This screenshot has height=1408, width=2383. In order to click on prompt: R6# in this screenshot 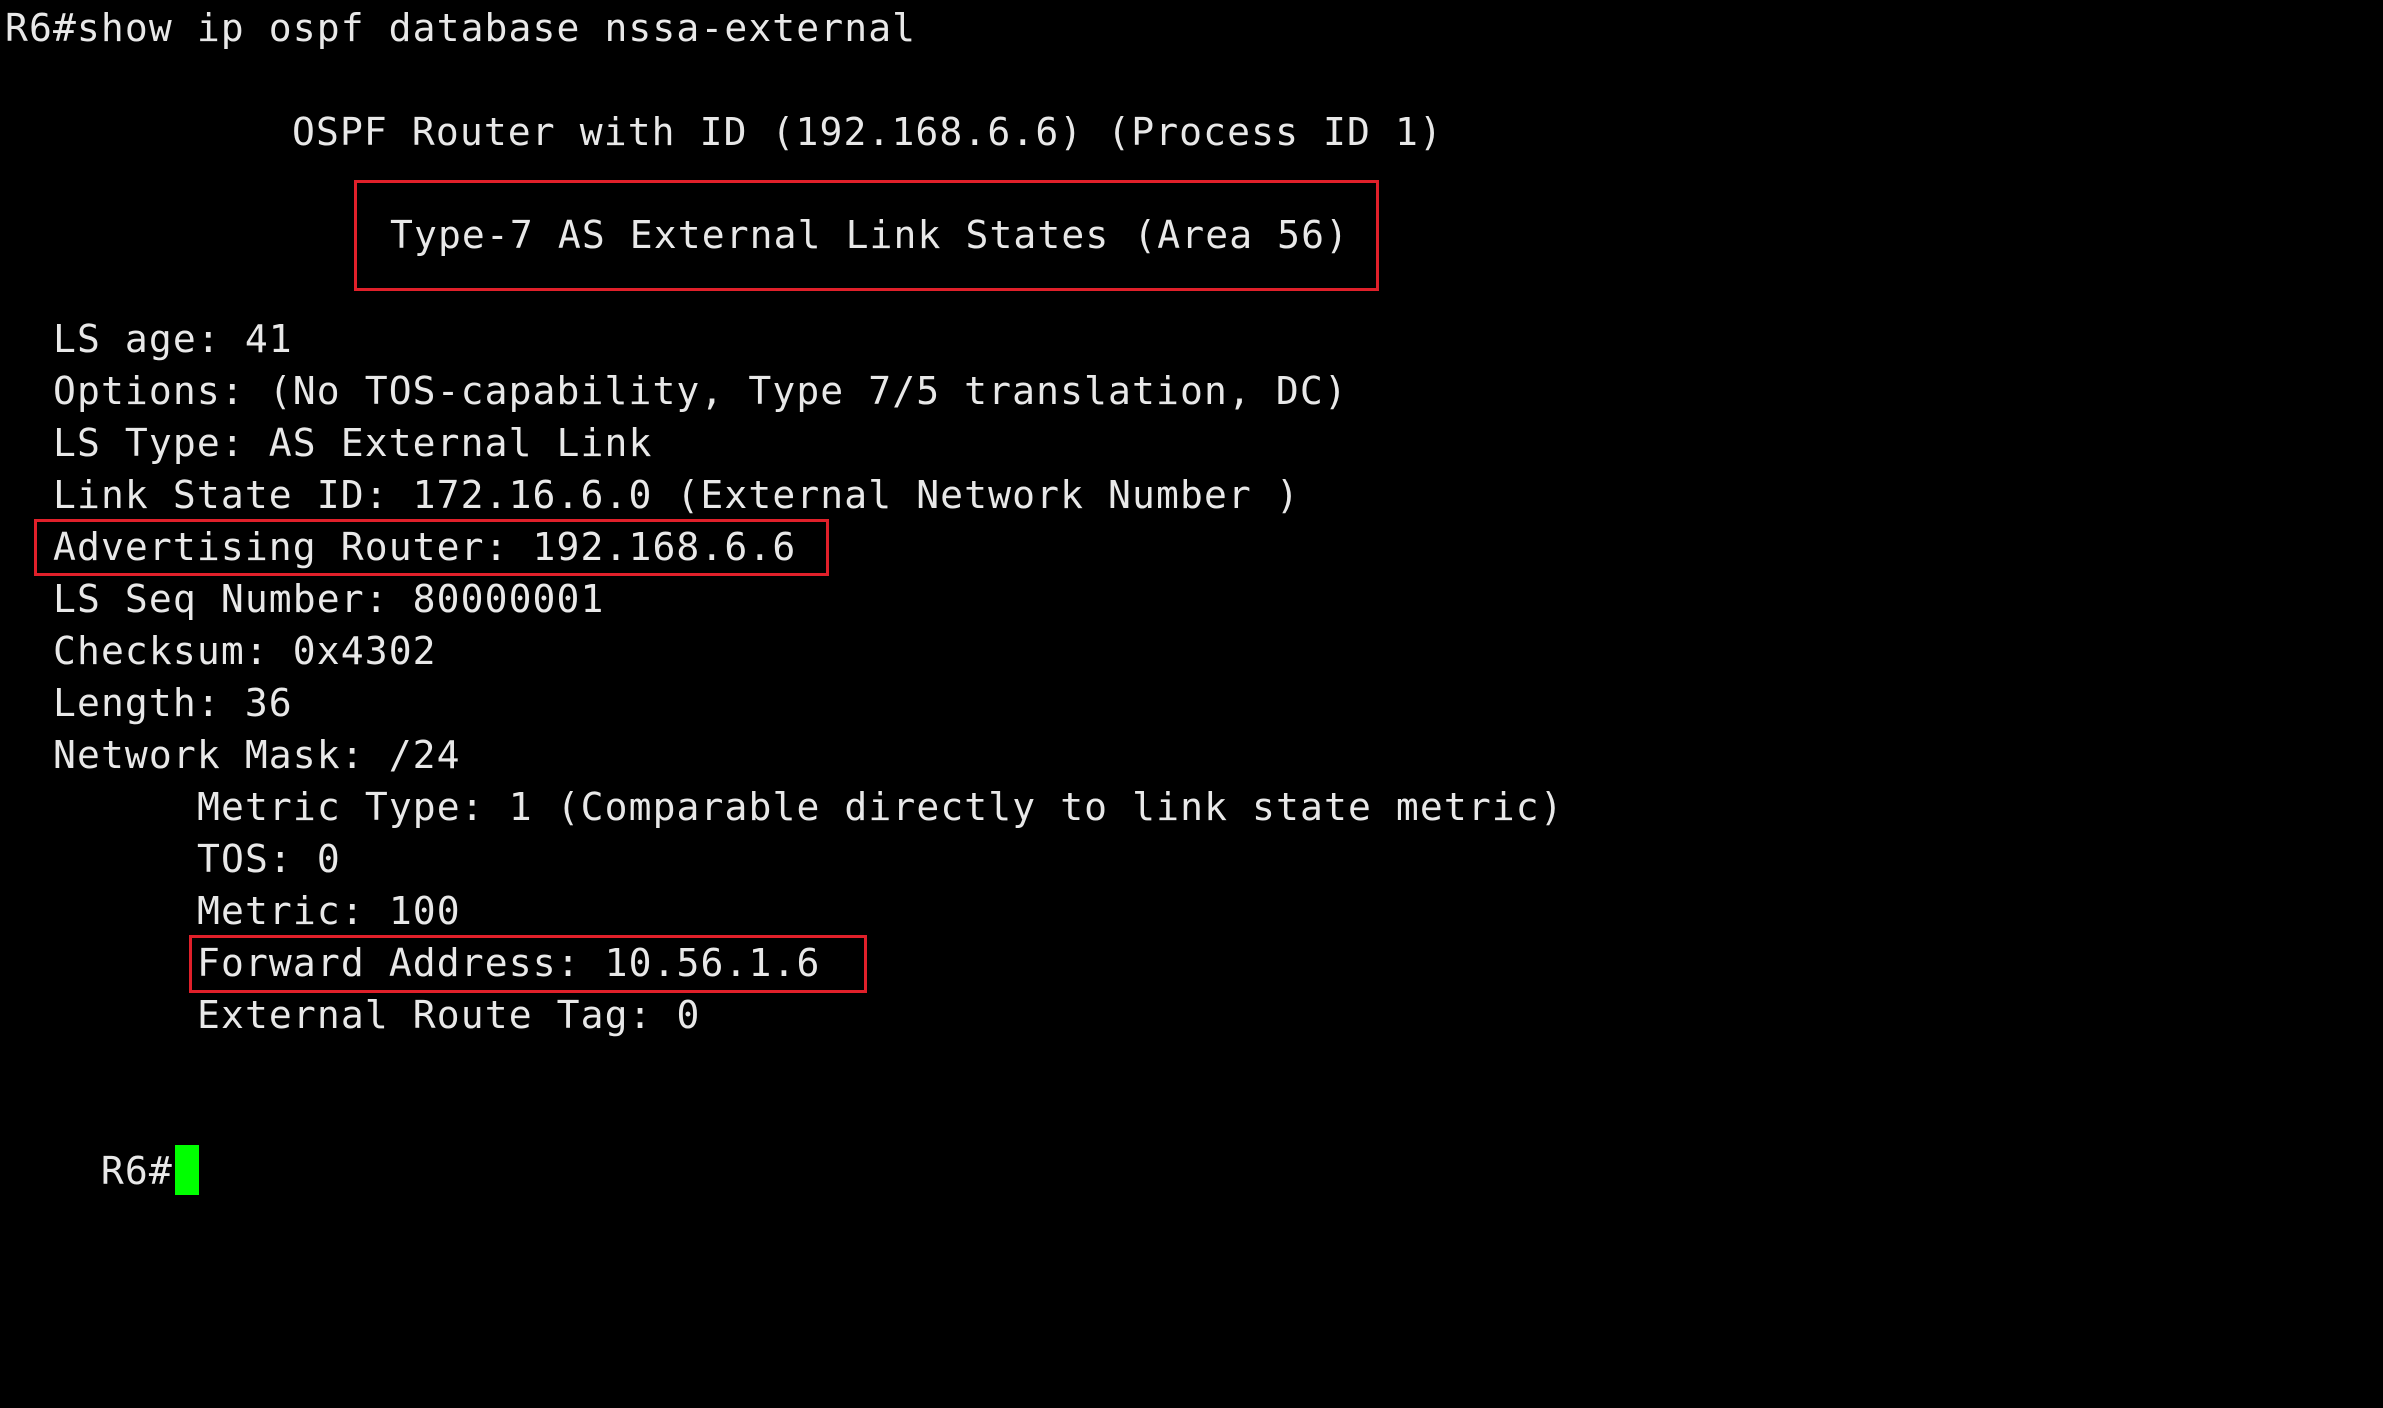, I will do `click(136, 1171)`.